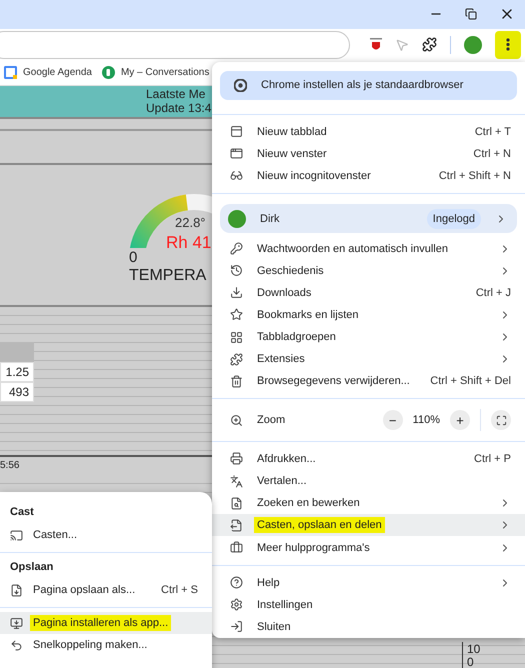 This screenshot has width=525, height=668. Describe the element at coordinates (368, 248) in the screenshot. I see `menu-item: Wachtwoorden en automatisch invullen` at that location.